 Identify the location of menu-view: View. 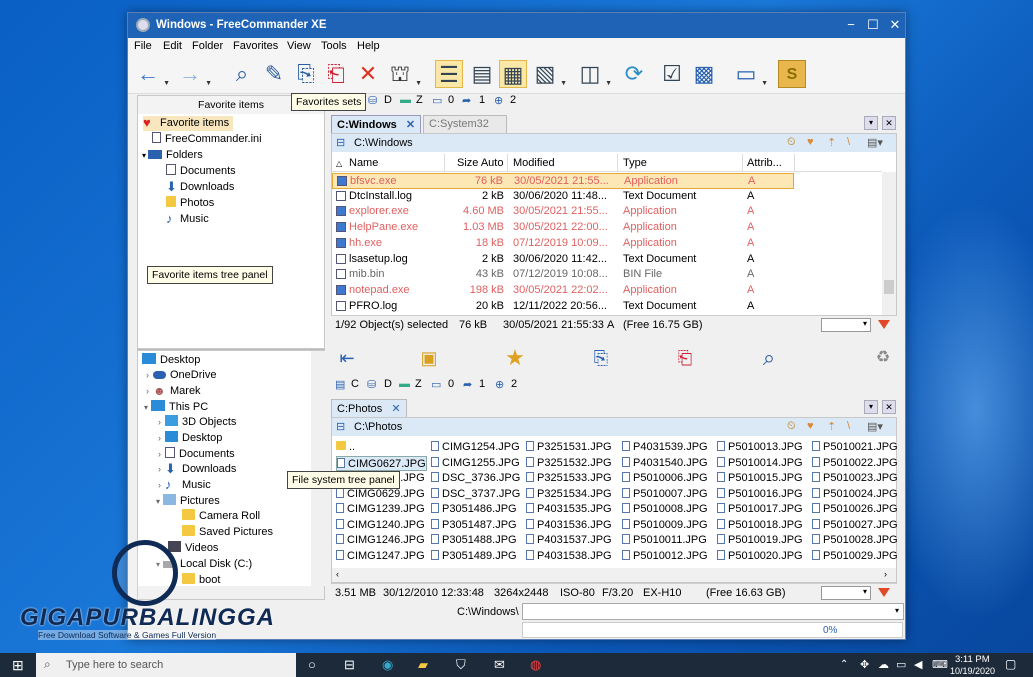
(299, 46).